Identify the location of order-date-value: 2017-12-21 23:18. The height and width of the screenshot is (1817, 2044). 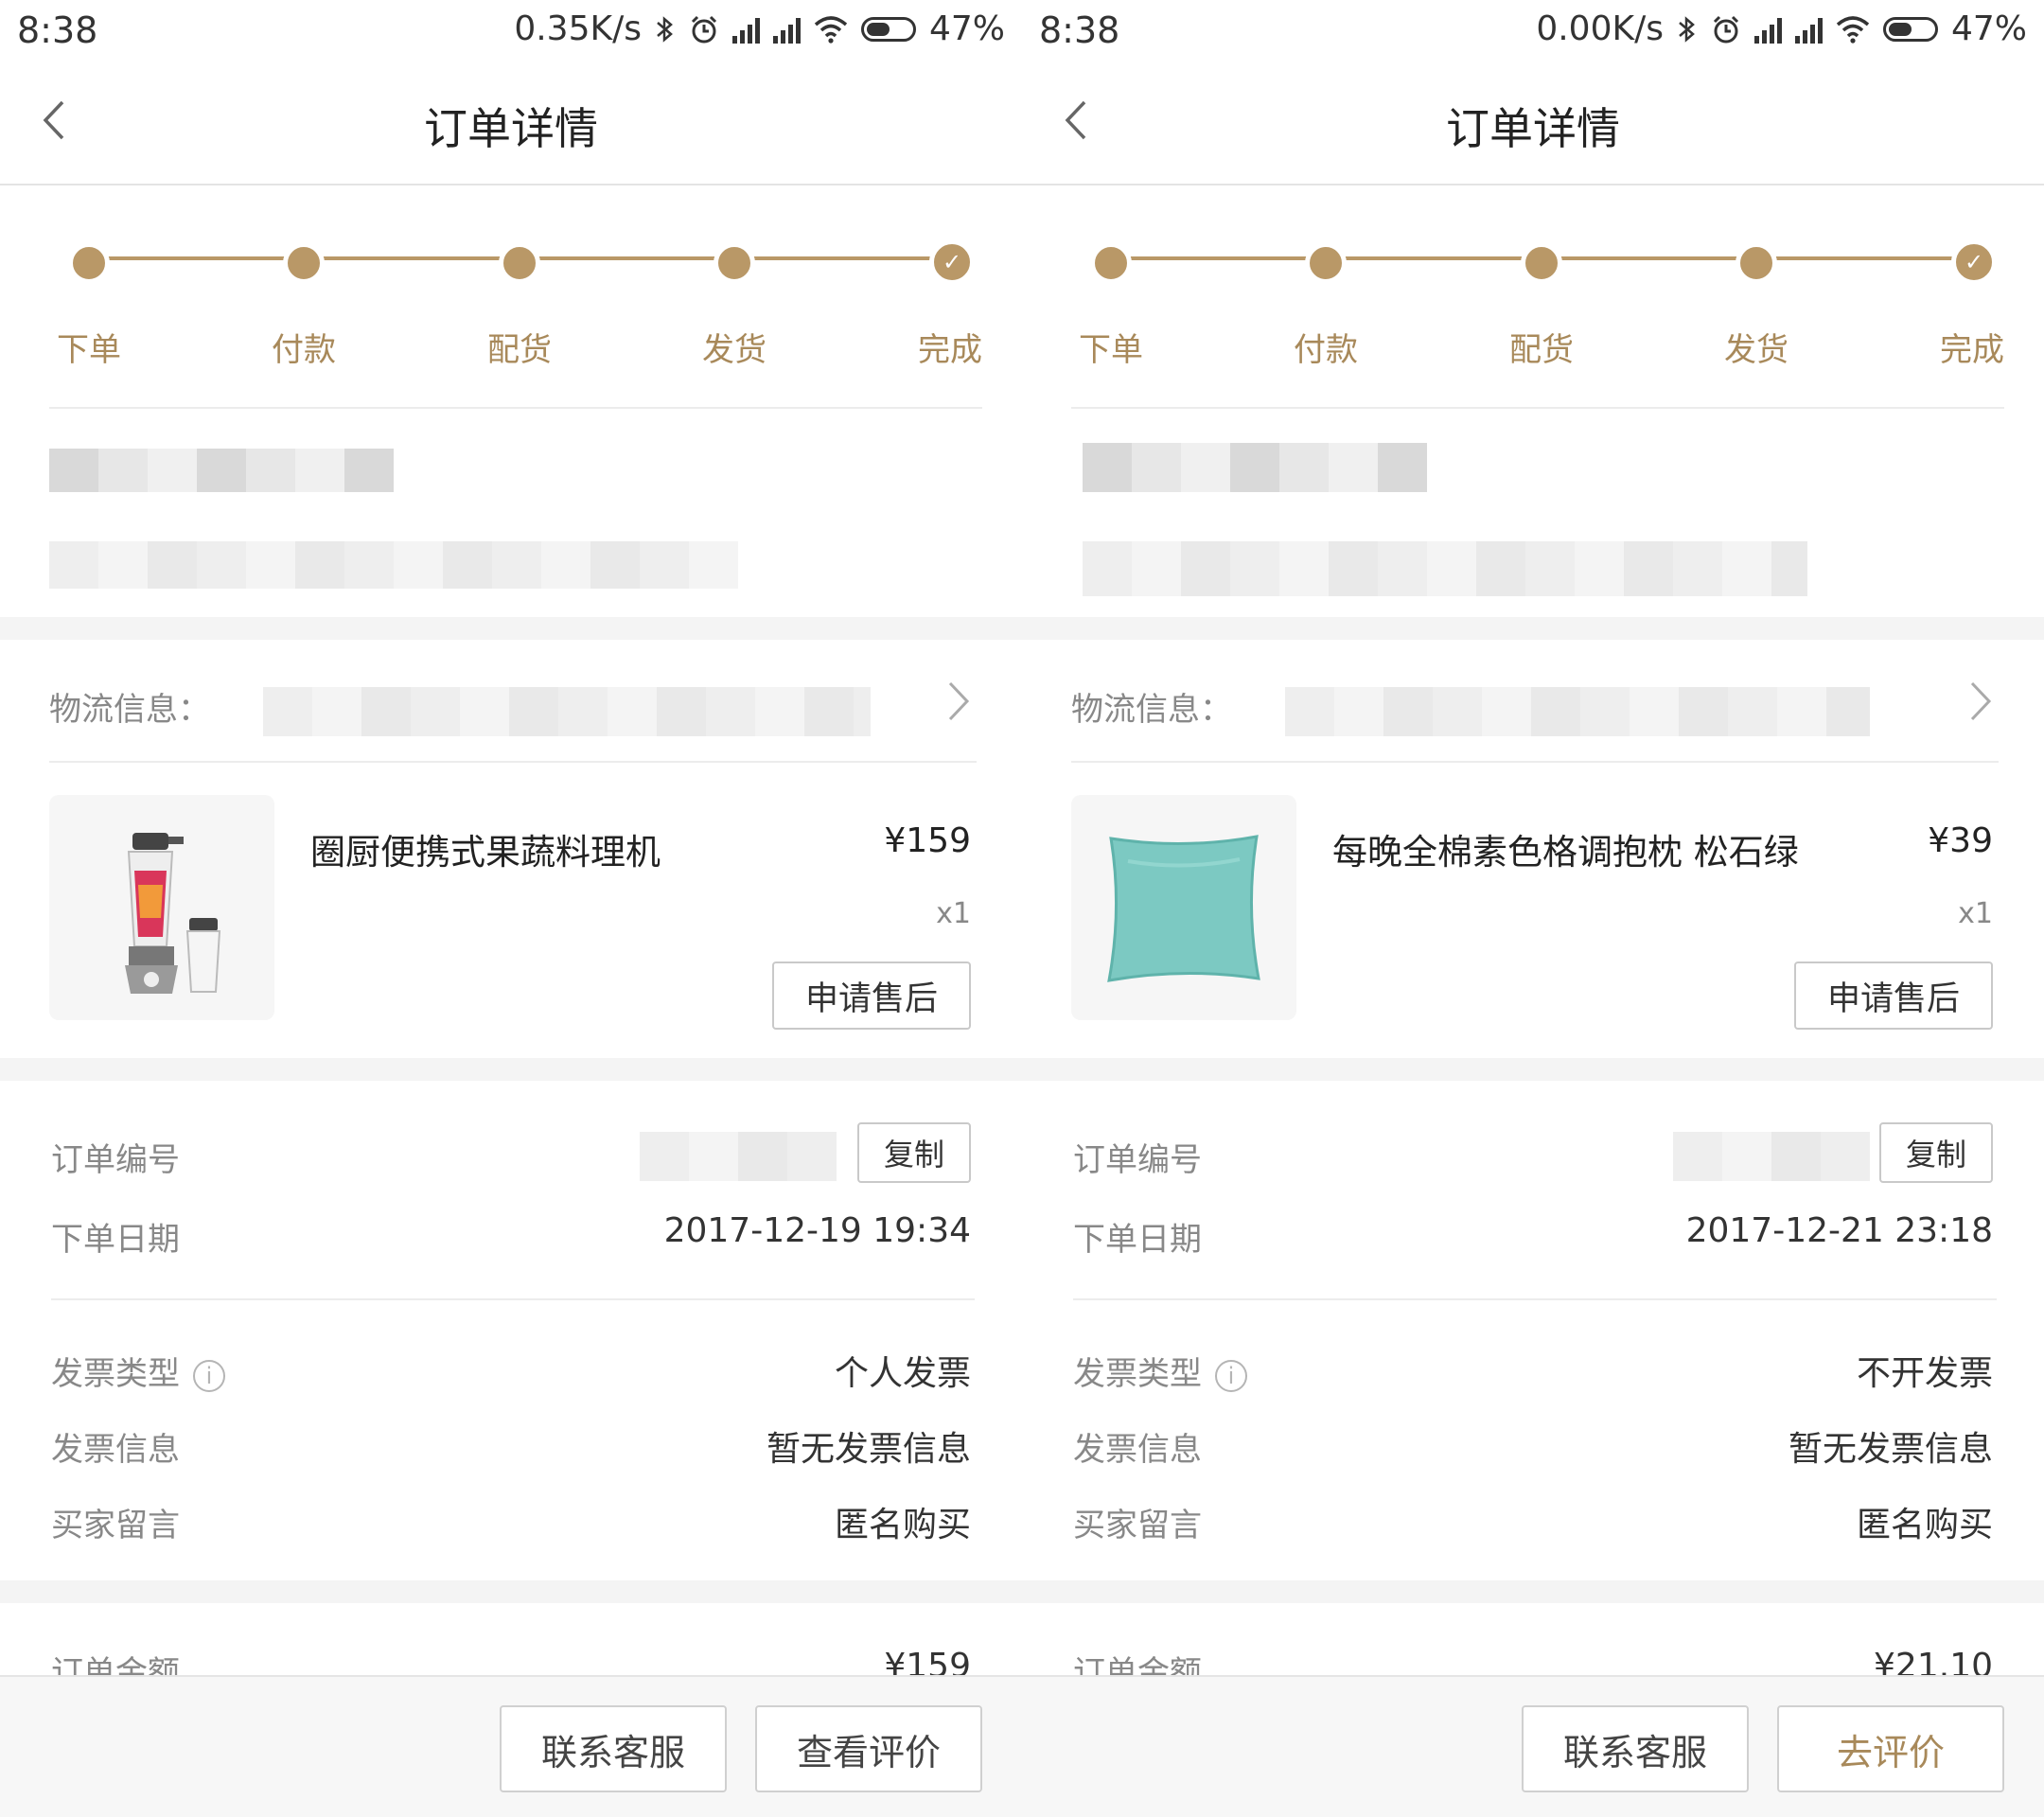
(1839, 1230).